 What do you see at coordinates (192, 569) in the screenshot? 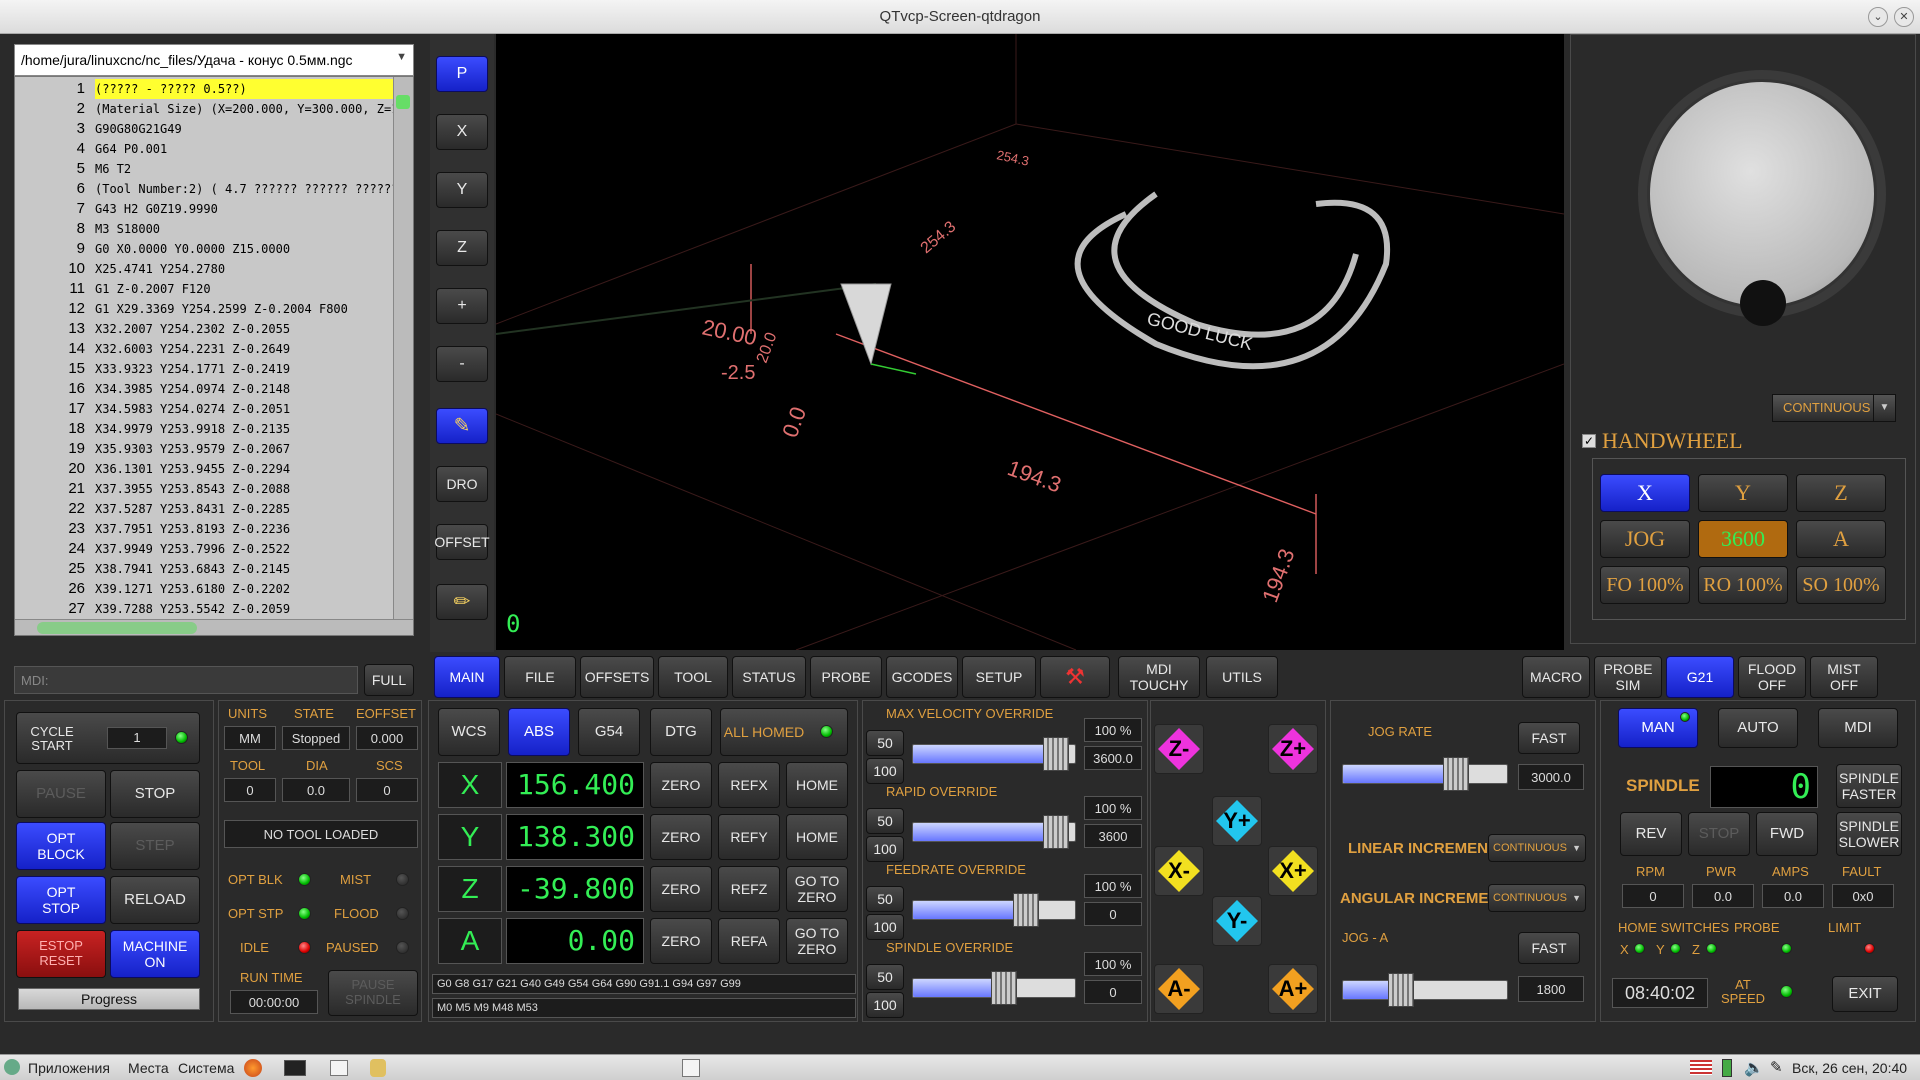
I see `gcode-line: X38.7941 Y253.6843 Z-0.2145` at bounding box center [192, 569].